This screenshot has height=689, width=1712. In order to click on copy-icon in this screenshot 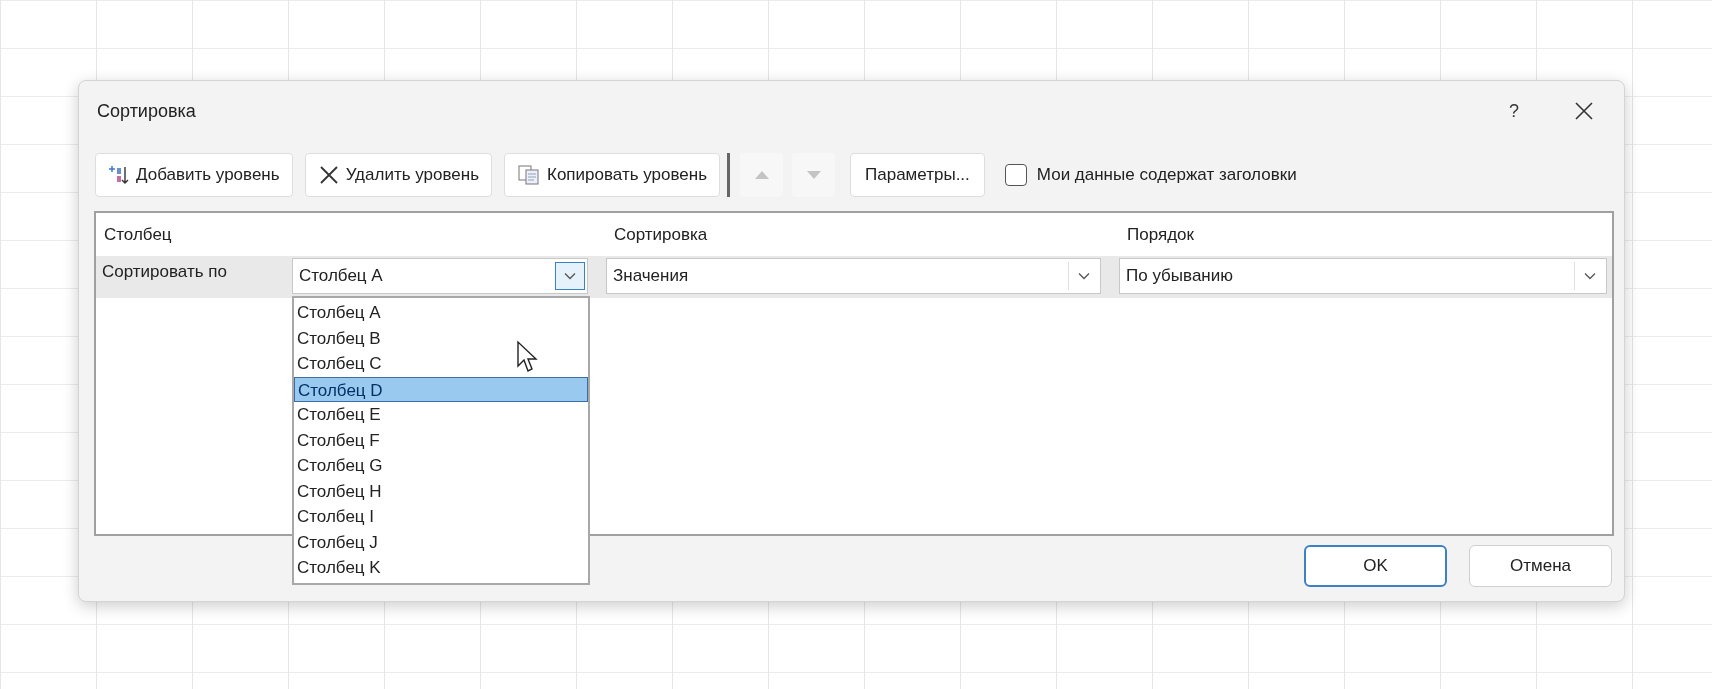, I will do `click(529, 175)`.